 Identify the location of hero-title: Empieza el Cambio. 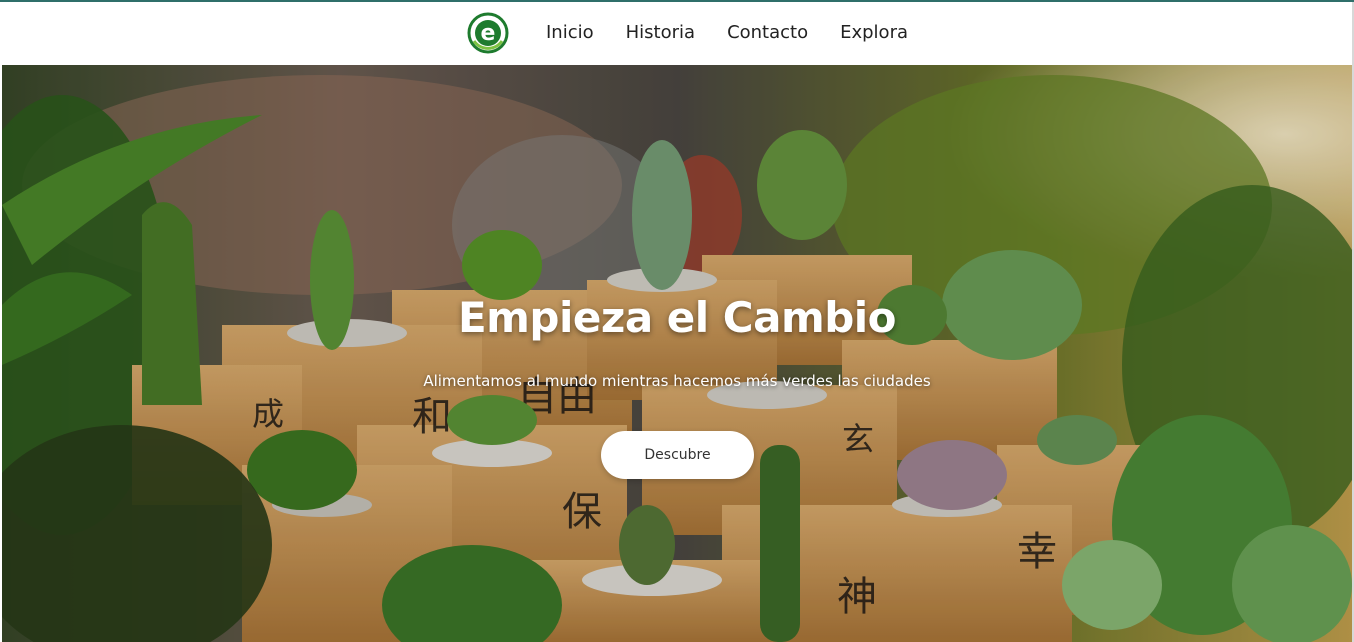
(677, 317).